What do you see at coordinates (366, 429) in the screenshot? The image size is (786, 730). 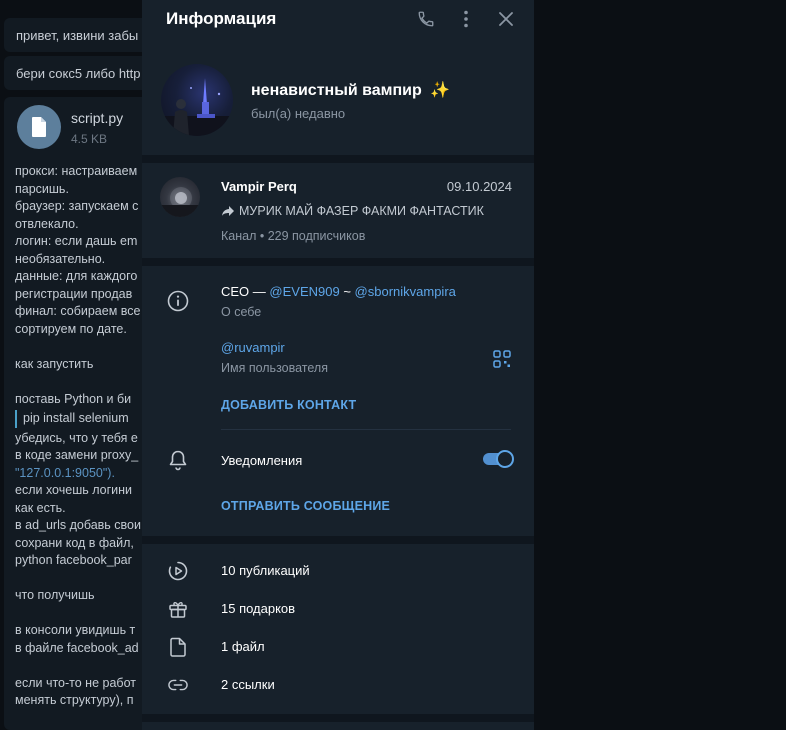 I see `divider` at bounding box center [366, 429].